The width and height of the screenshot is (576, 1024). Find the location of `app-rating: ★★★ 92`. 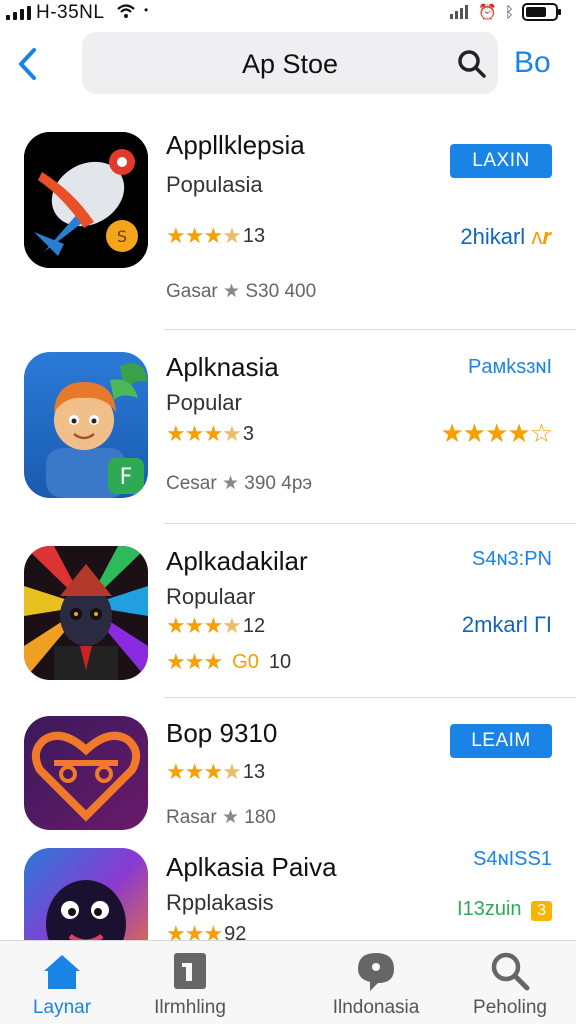

app-rating: ★★★ 92 is located at coordinates (206, 931).